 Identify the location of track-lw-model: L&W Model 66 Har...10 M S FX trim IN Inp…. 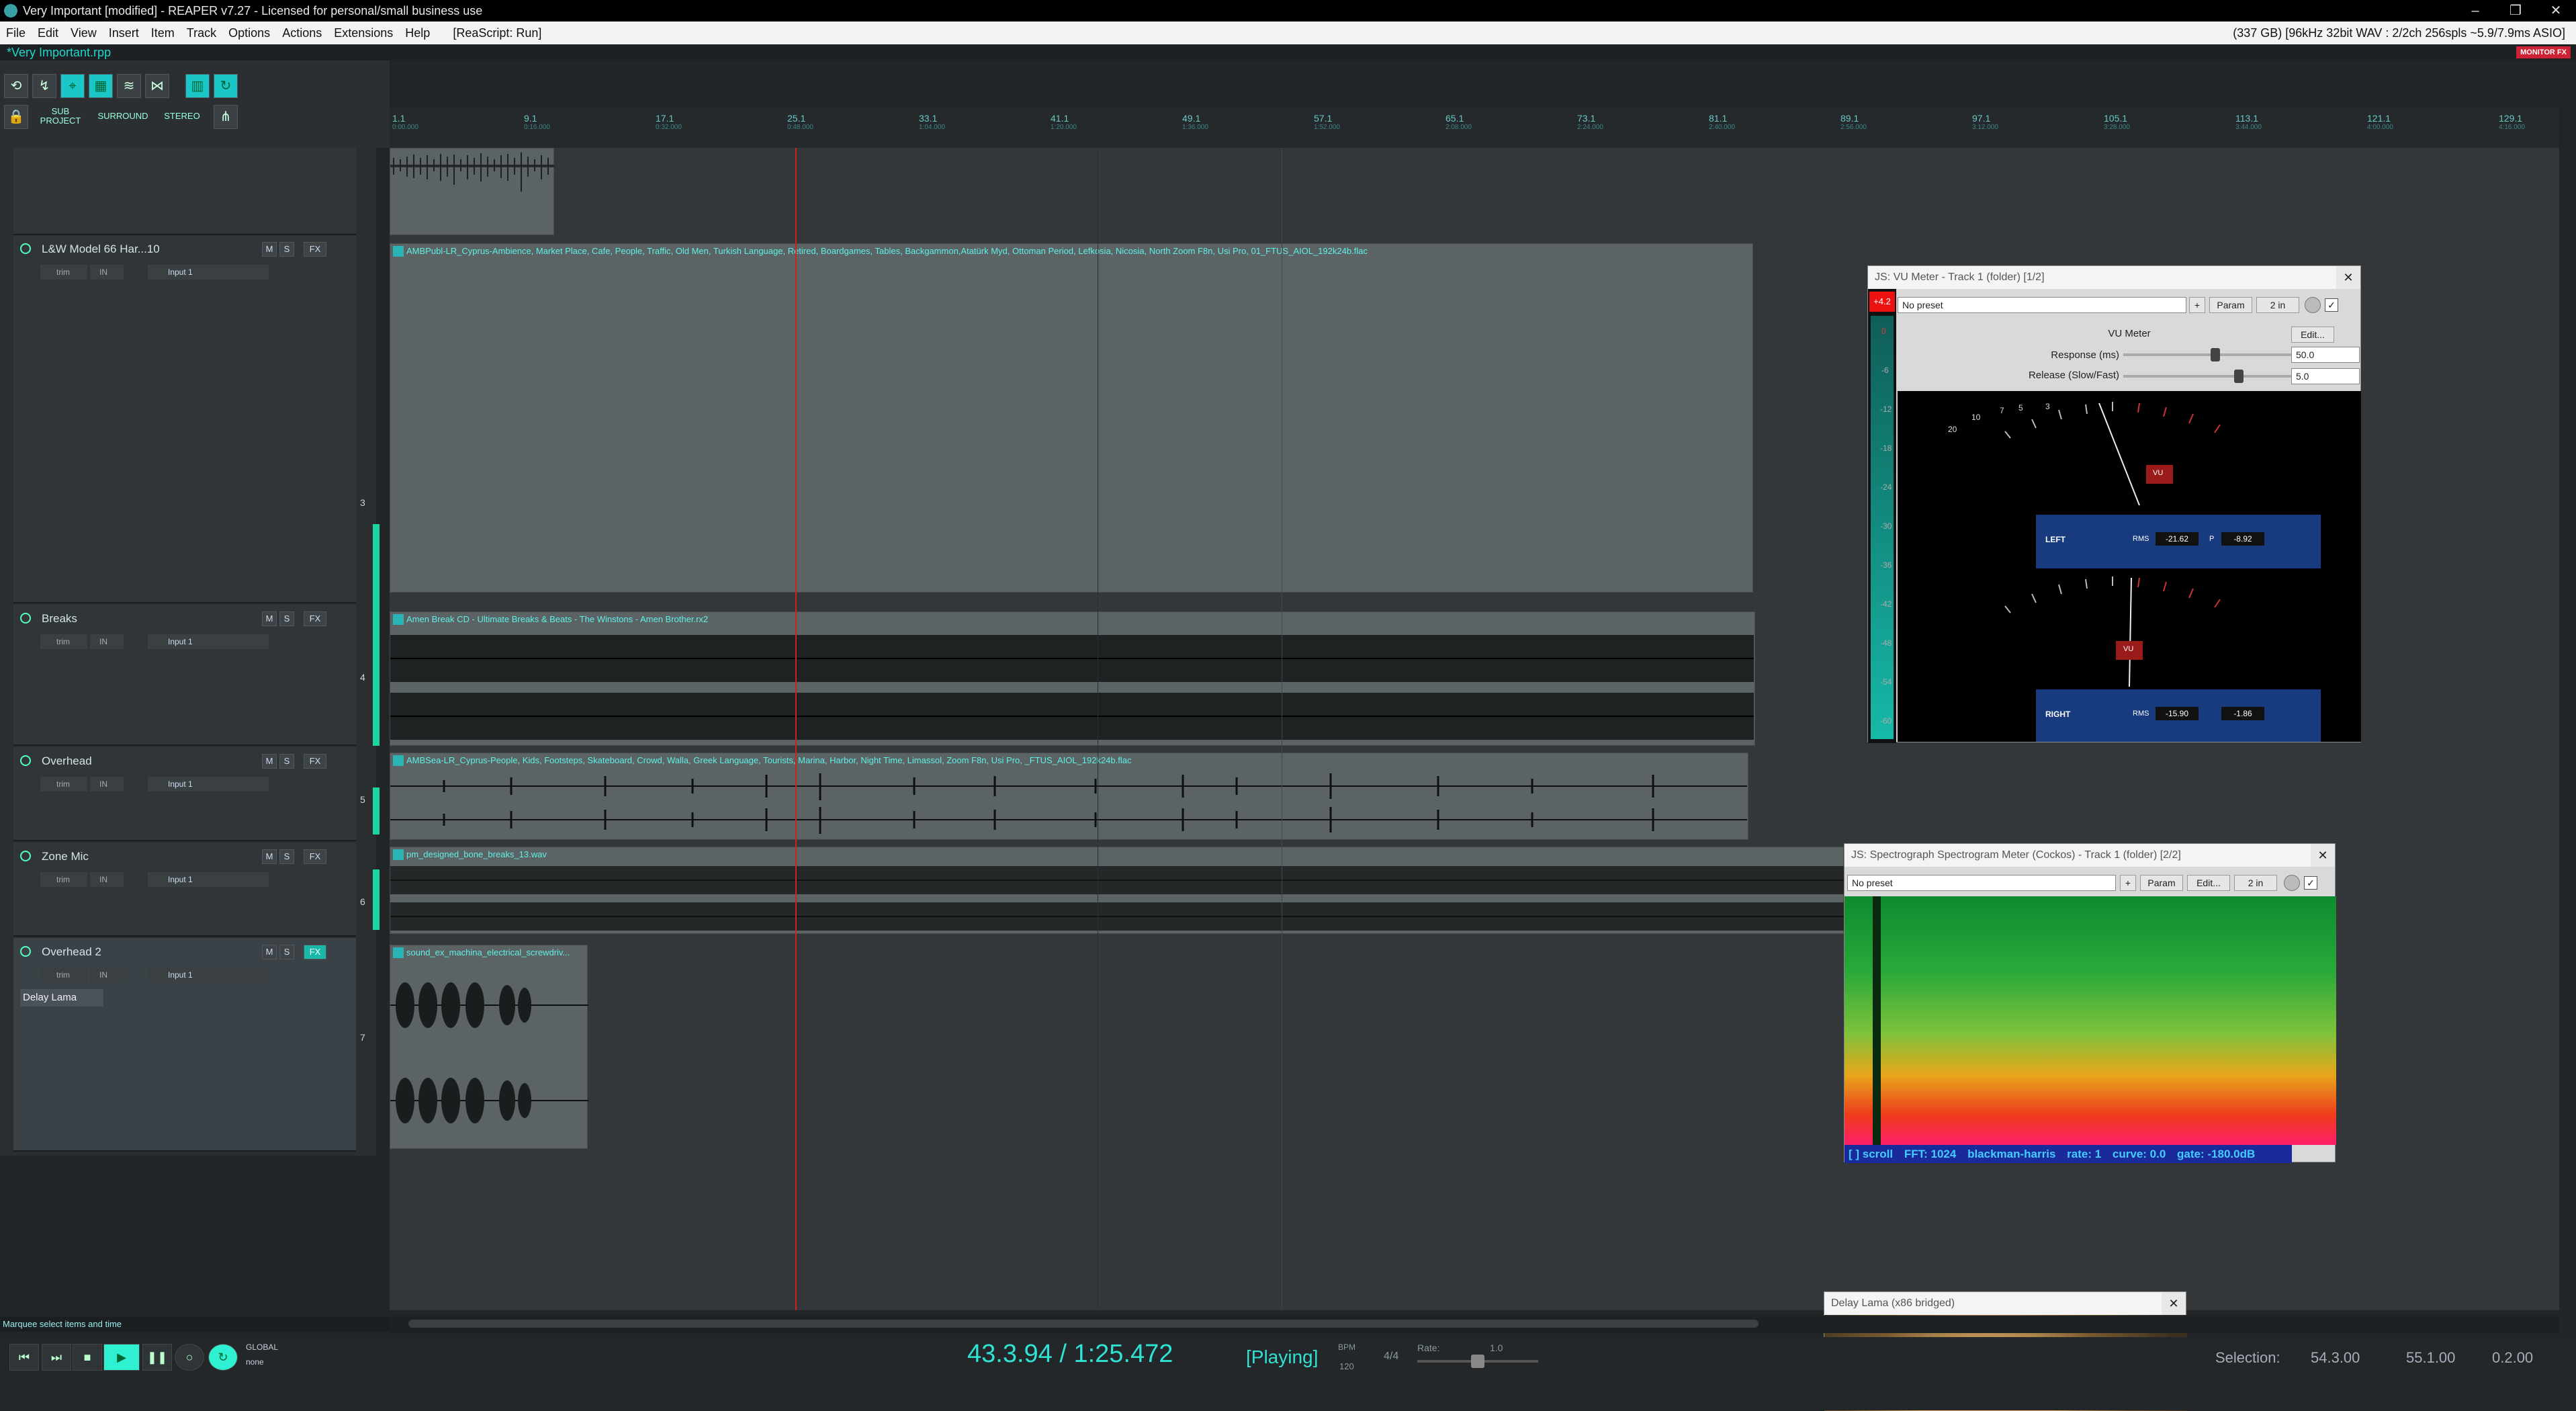
(197, 460).